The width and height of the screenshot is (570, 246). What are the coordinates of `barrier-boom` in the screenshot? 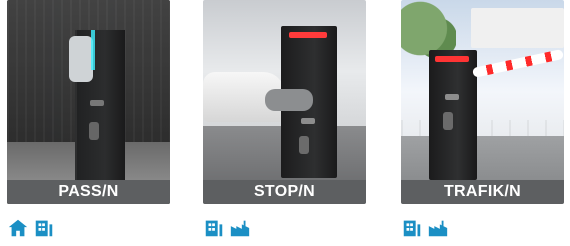 It's located at (517, 63).